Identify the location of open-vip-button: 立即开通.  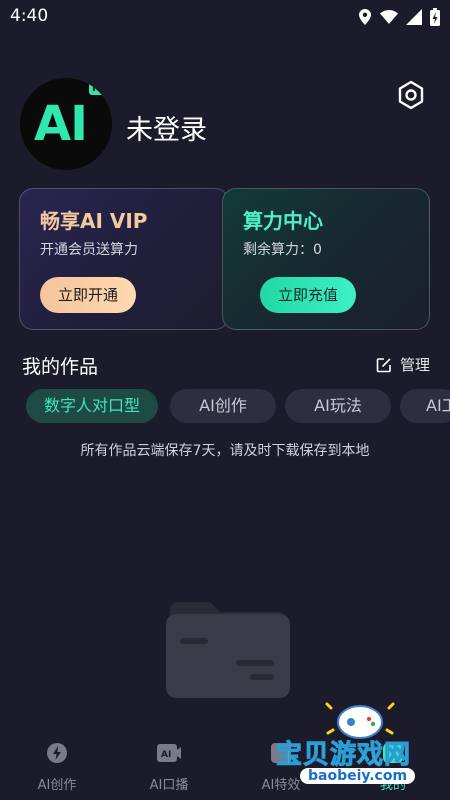
(88, 295).